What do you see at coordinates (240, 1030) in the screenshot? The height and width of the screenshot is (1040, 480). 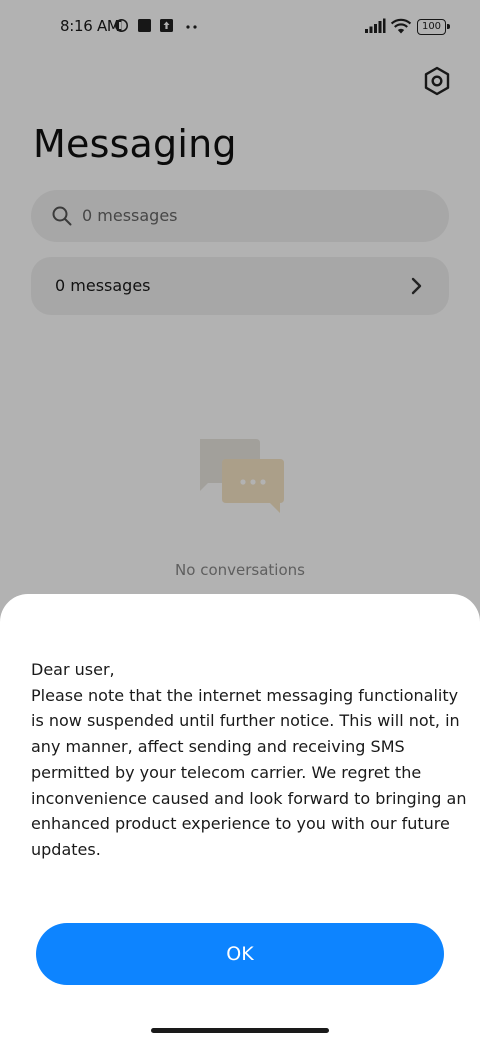 I see `home-indicator` at bounding box center [240, 1030].